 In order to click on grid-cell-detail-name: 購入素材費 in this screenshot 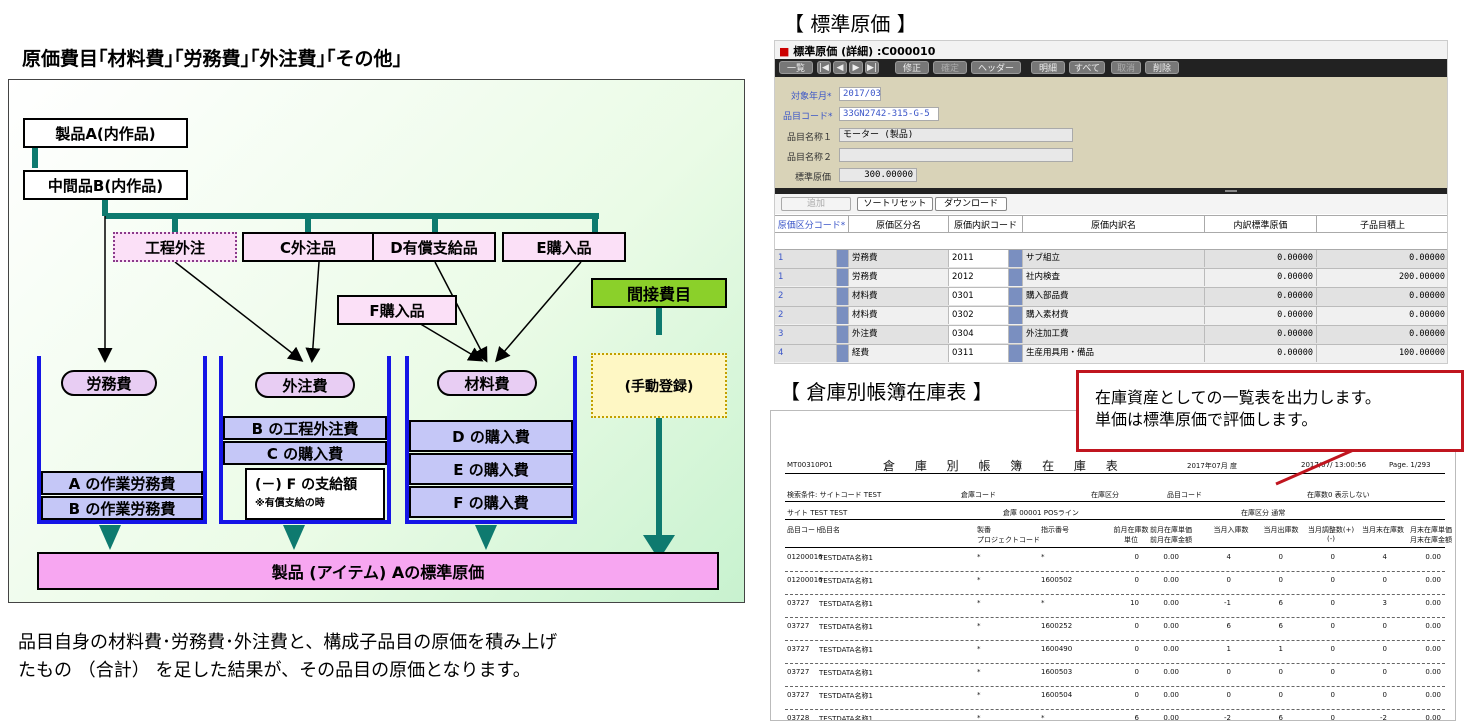, I will do `click(1114, 315)`.